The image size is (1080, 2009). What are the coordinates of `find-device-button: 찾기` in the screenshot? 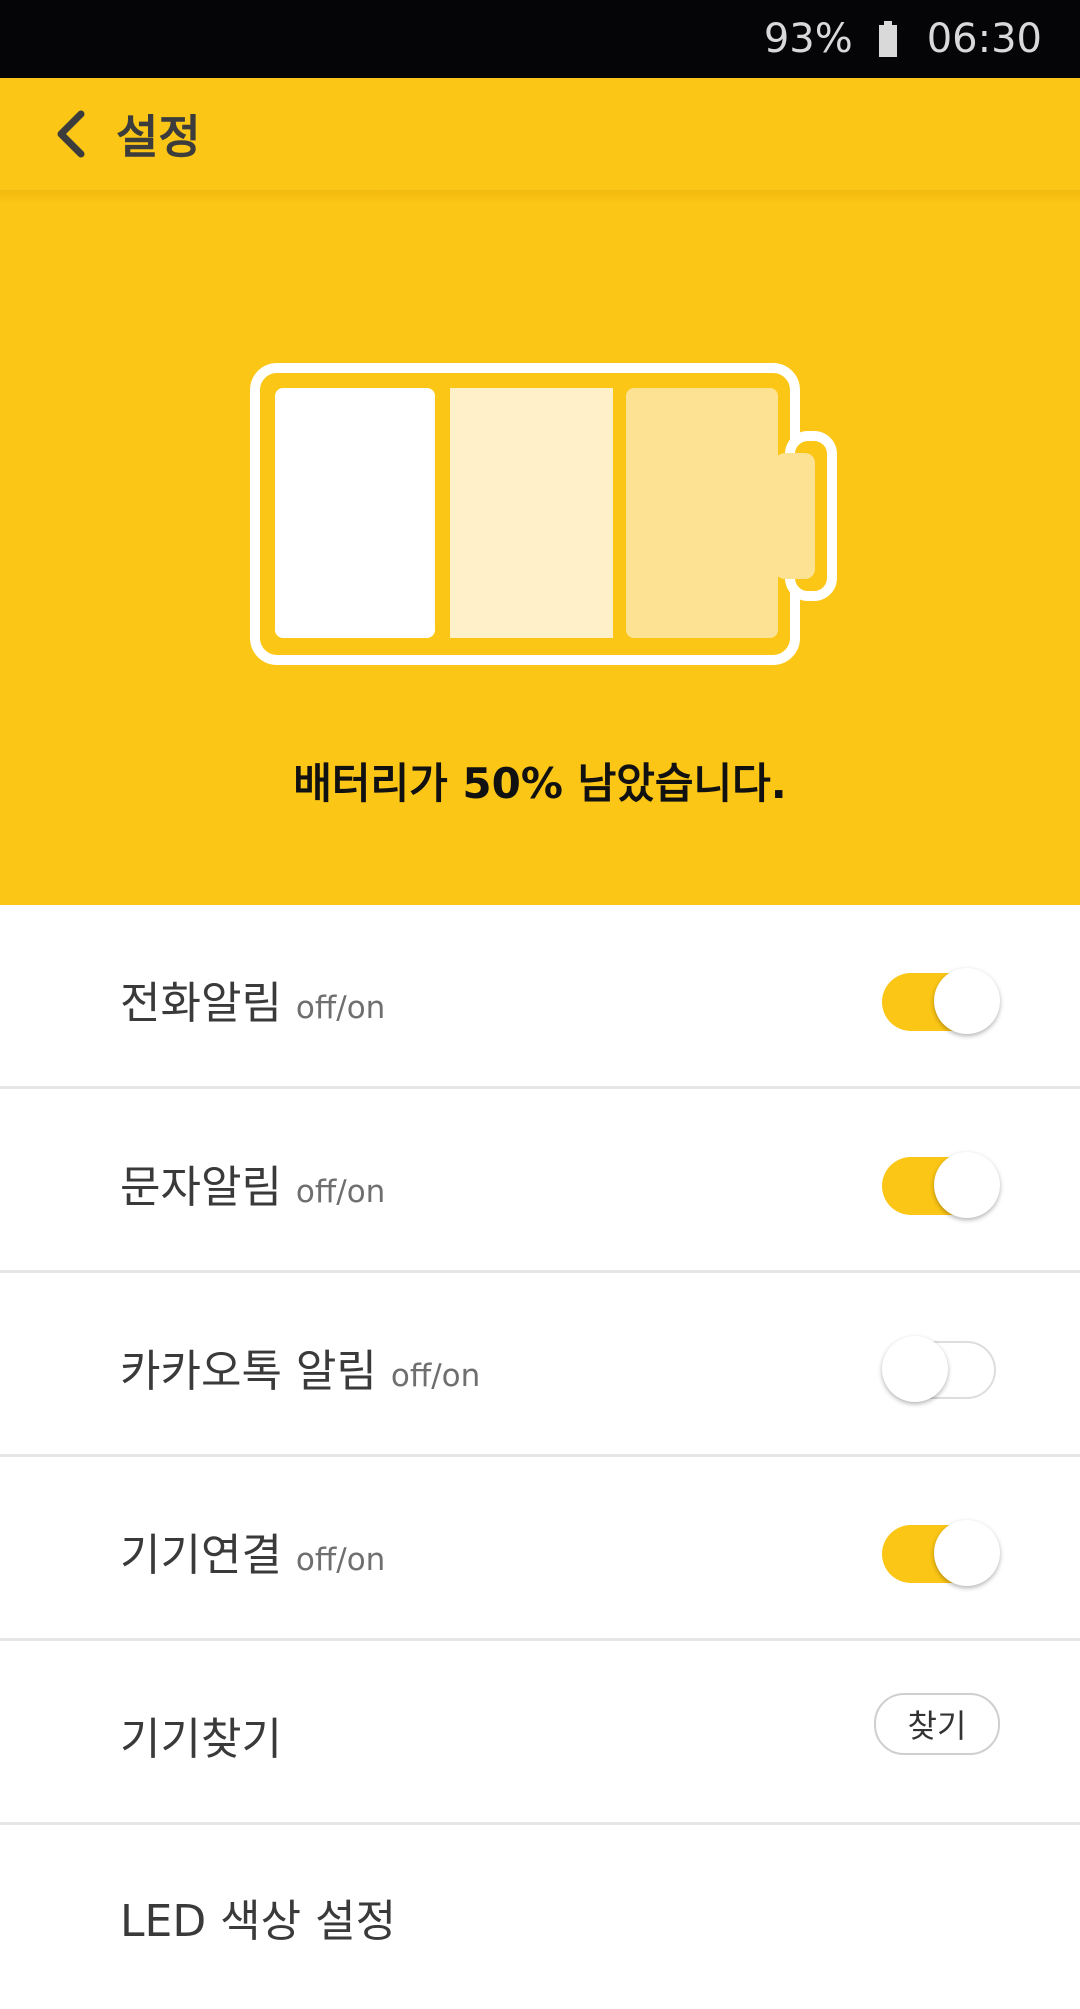 It's located at (937, 1724).